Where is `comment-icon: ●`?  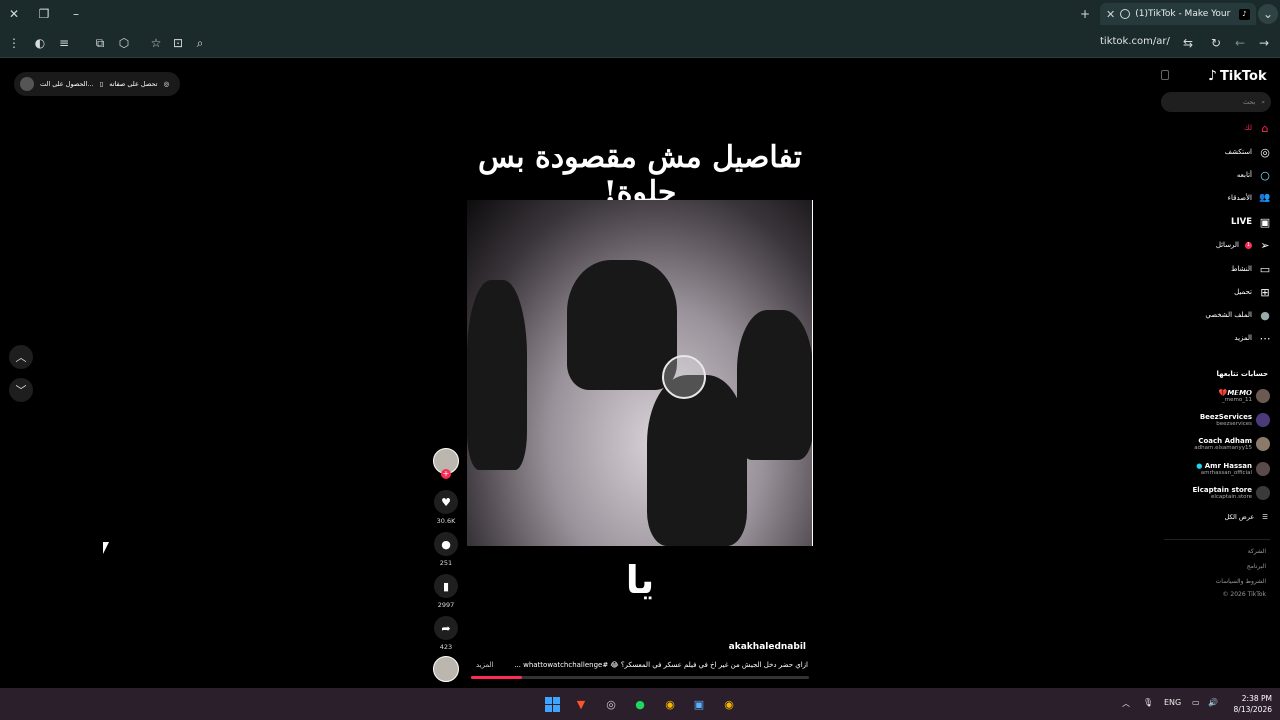
comment-icon: ● is located at coordinates (446, 544).